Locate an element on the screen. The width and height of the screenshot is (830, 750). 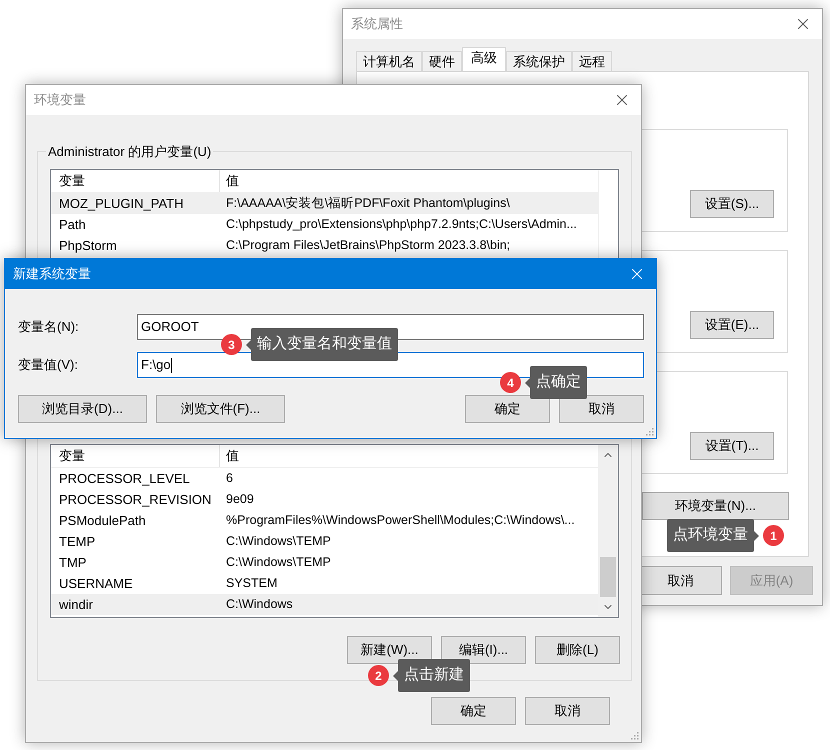
variable-name: windir is located at coordinates (76, 605).